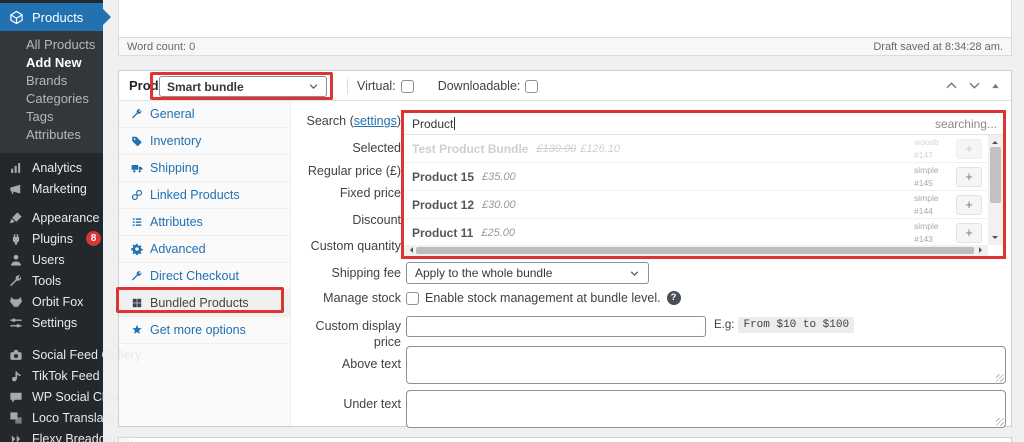  Describe the element at coordinates (204, 330) in the screenshot. I see `tab-get-more-options: Get more options` at that location.